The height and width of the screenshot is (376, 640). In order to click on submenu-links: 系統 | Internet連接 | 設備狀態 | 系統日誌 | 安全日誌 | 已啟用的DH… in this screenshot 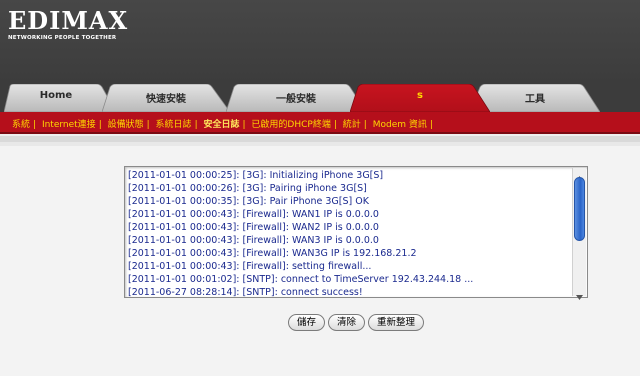, I will do `click(224, 123)`.